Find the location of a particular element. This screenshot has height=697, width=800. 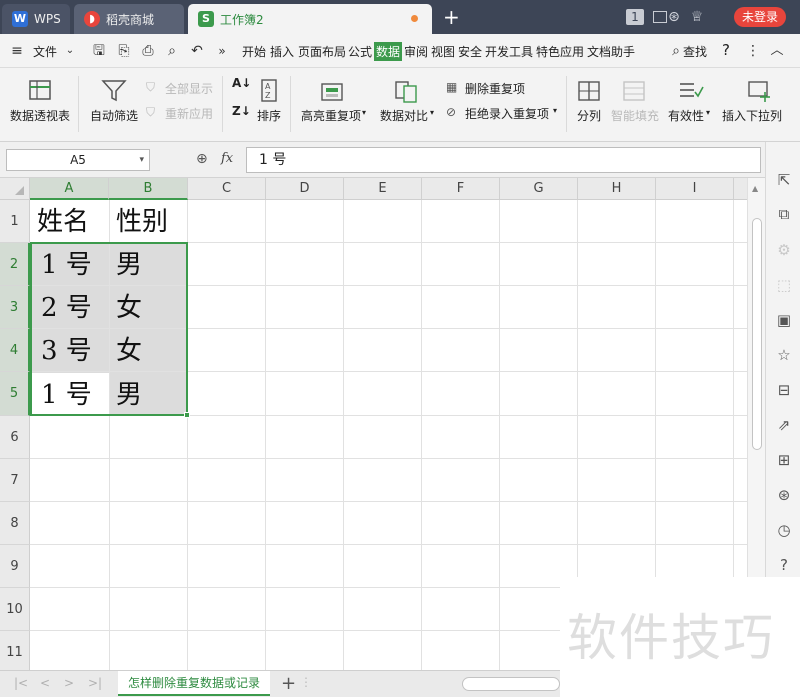

save-icon: 🖫 is located at coordinates (99, 51).